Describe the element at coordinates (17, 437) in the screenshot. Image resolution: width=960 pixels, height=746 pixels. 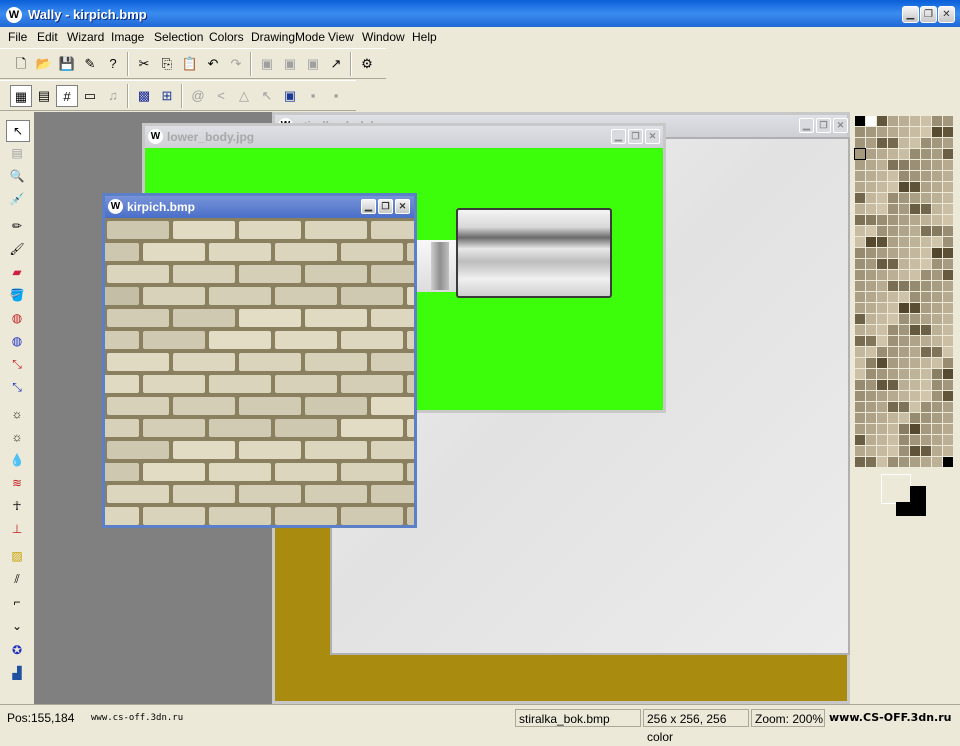
I see `darken-icon: ☼` at that location.